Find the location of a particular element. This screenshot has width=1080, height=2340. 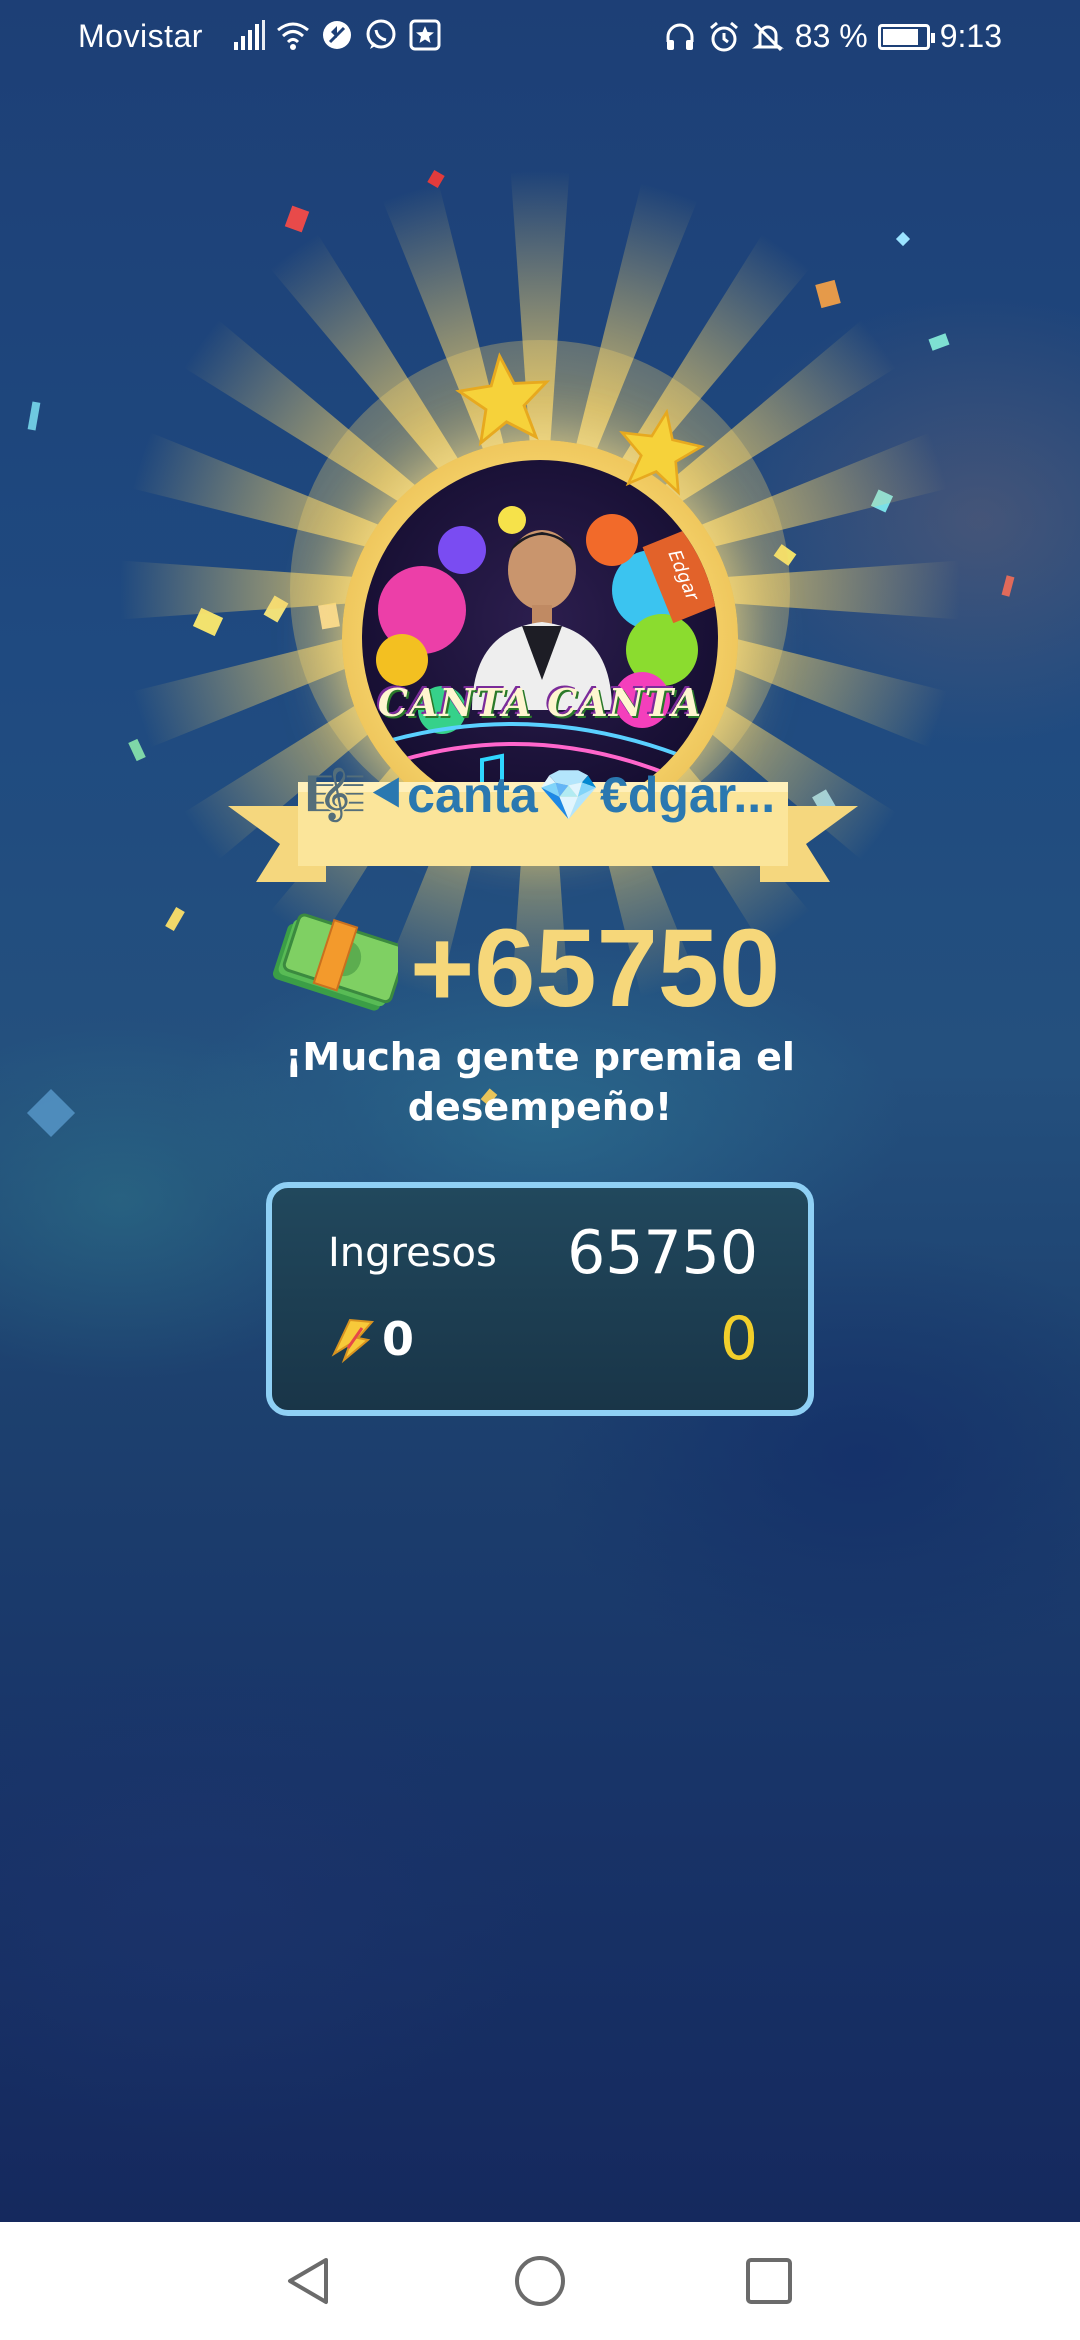

recents-button is located at coordinates (769, 2281).